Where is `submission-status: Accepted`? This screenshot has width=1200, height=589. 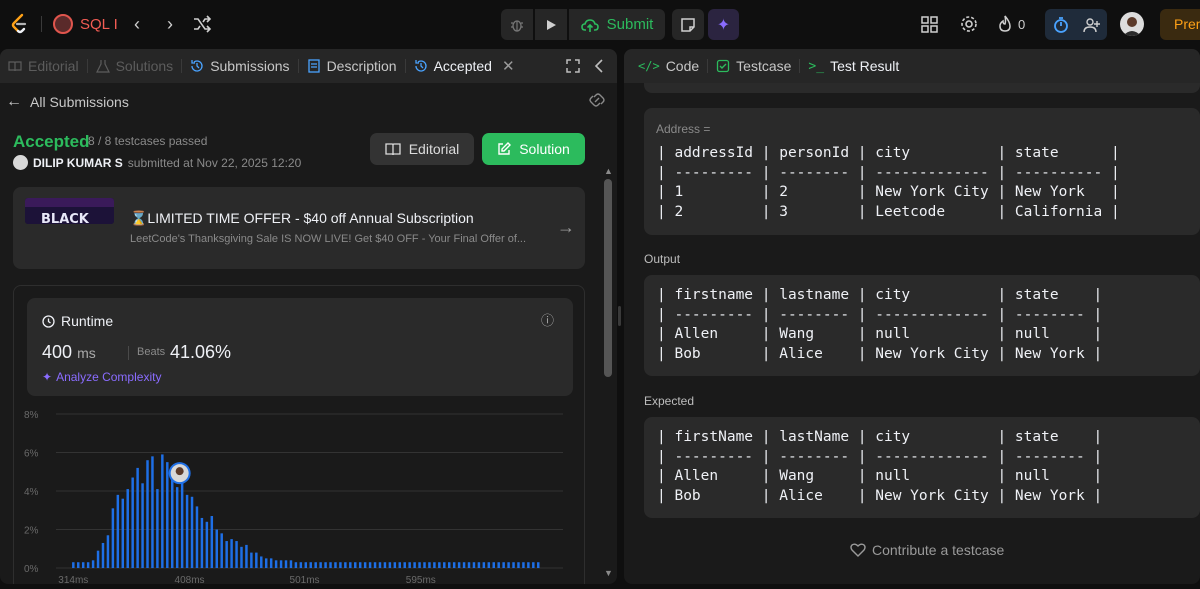 submission-status: Accepted is located at coordinates (51, 141).